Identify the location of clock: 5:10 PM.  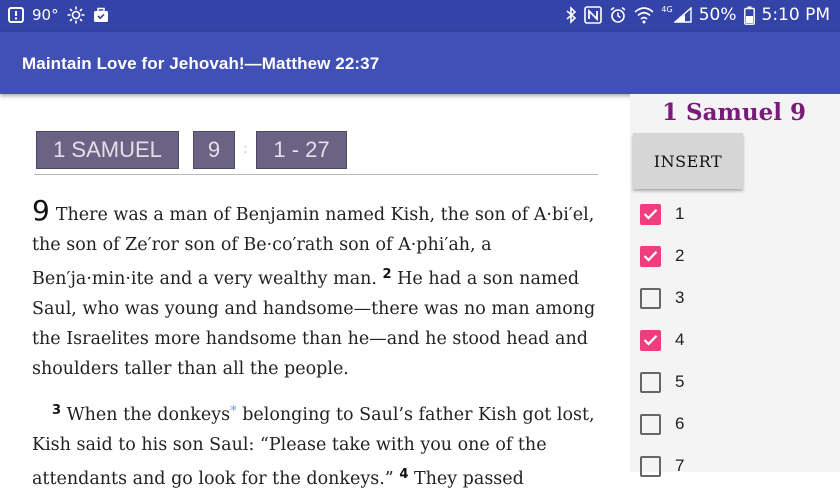
(796, 15).